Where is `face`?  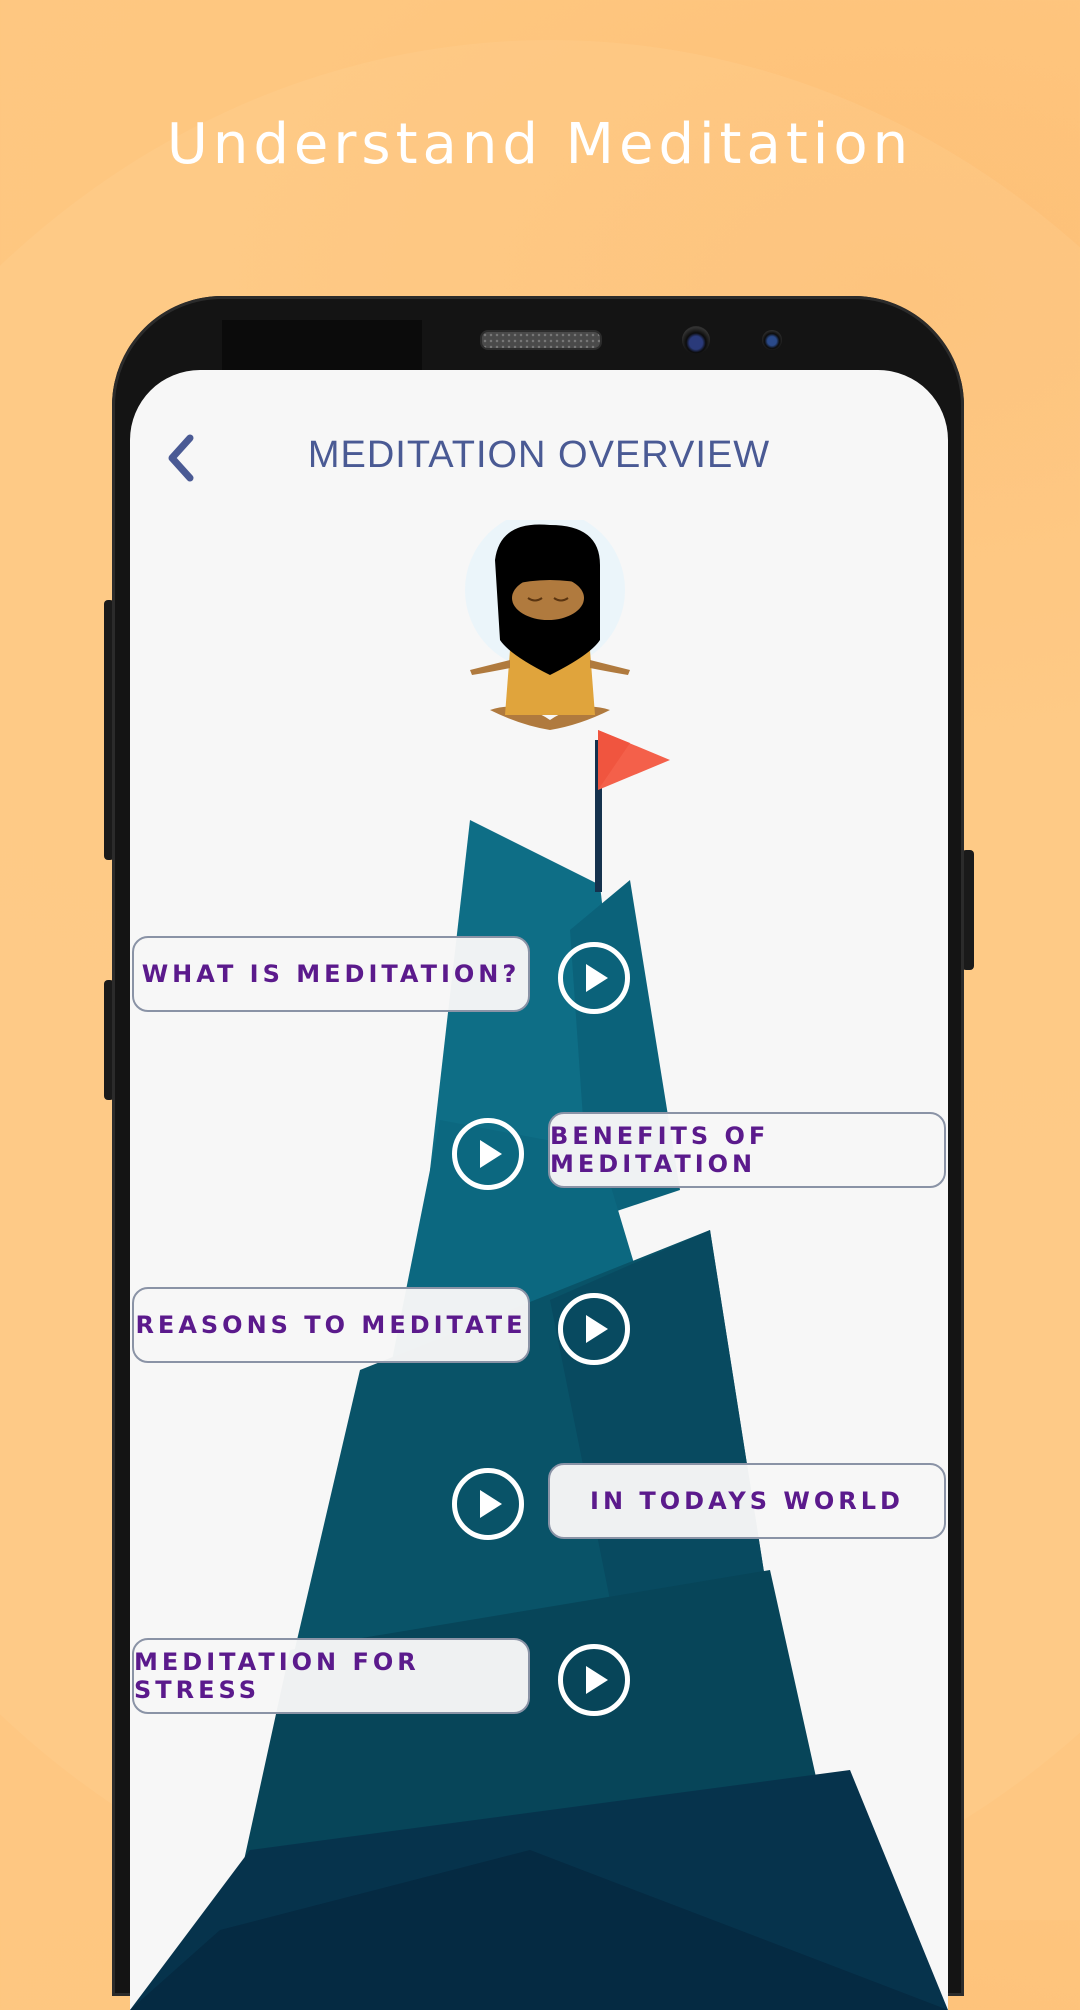 face is located at coordinates (548, 598).